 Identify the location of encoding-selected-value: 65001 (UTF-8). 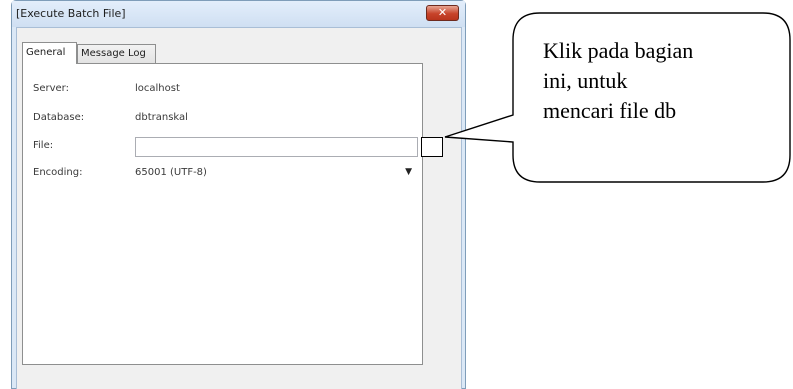
(171, 172).